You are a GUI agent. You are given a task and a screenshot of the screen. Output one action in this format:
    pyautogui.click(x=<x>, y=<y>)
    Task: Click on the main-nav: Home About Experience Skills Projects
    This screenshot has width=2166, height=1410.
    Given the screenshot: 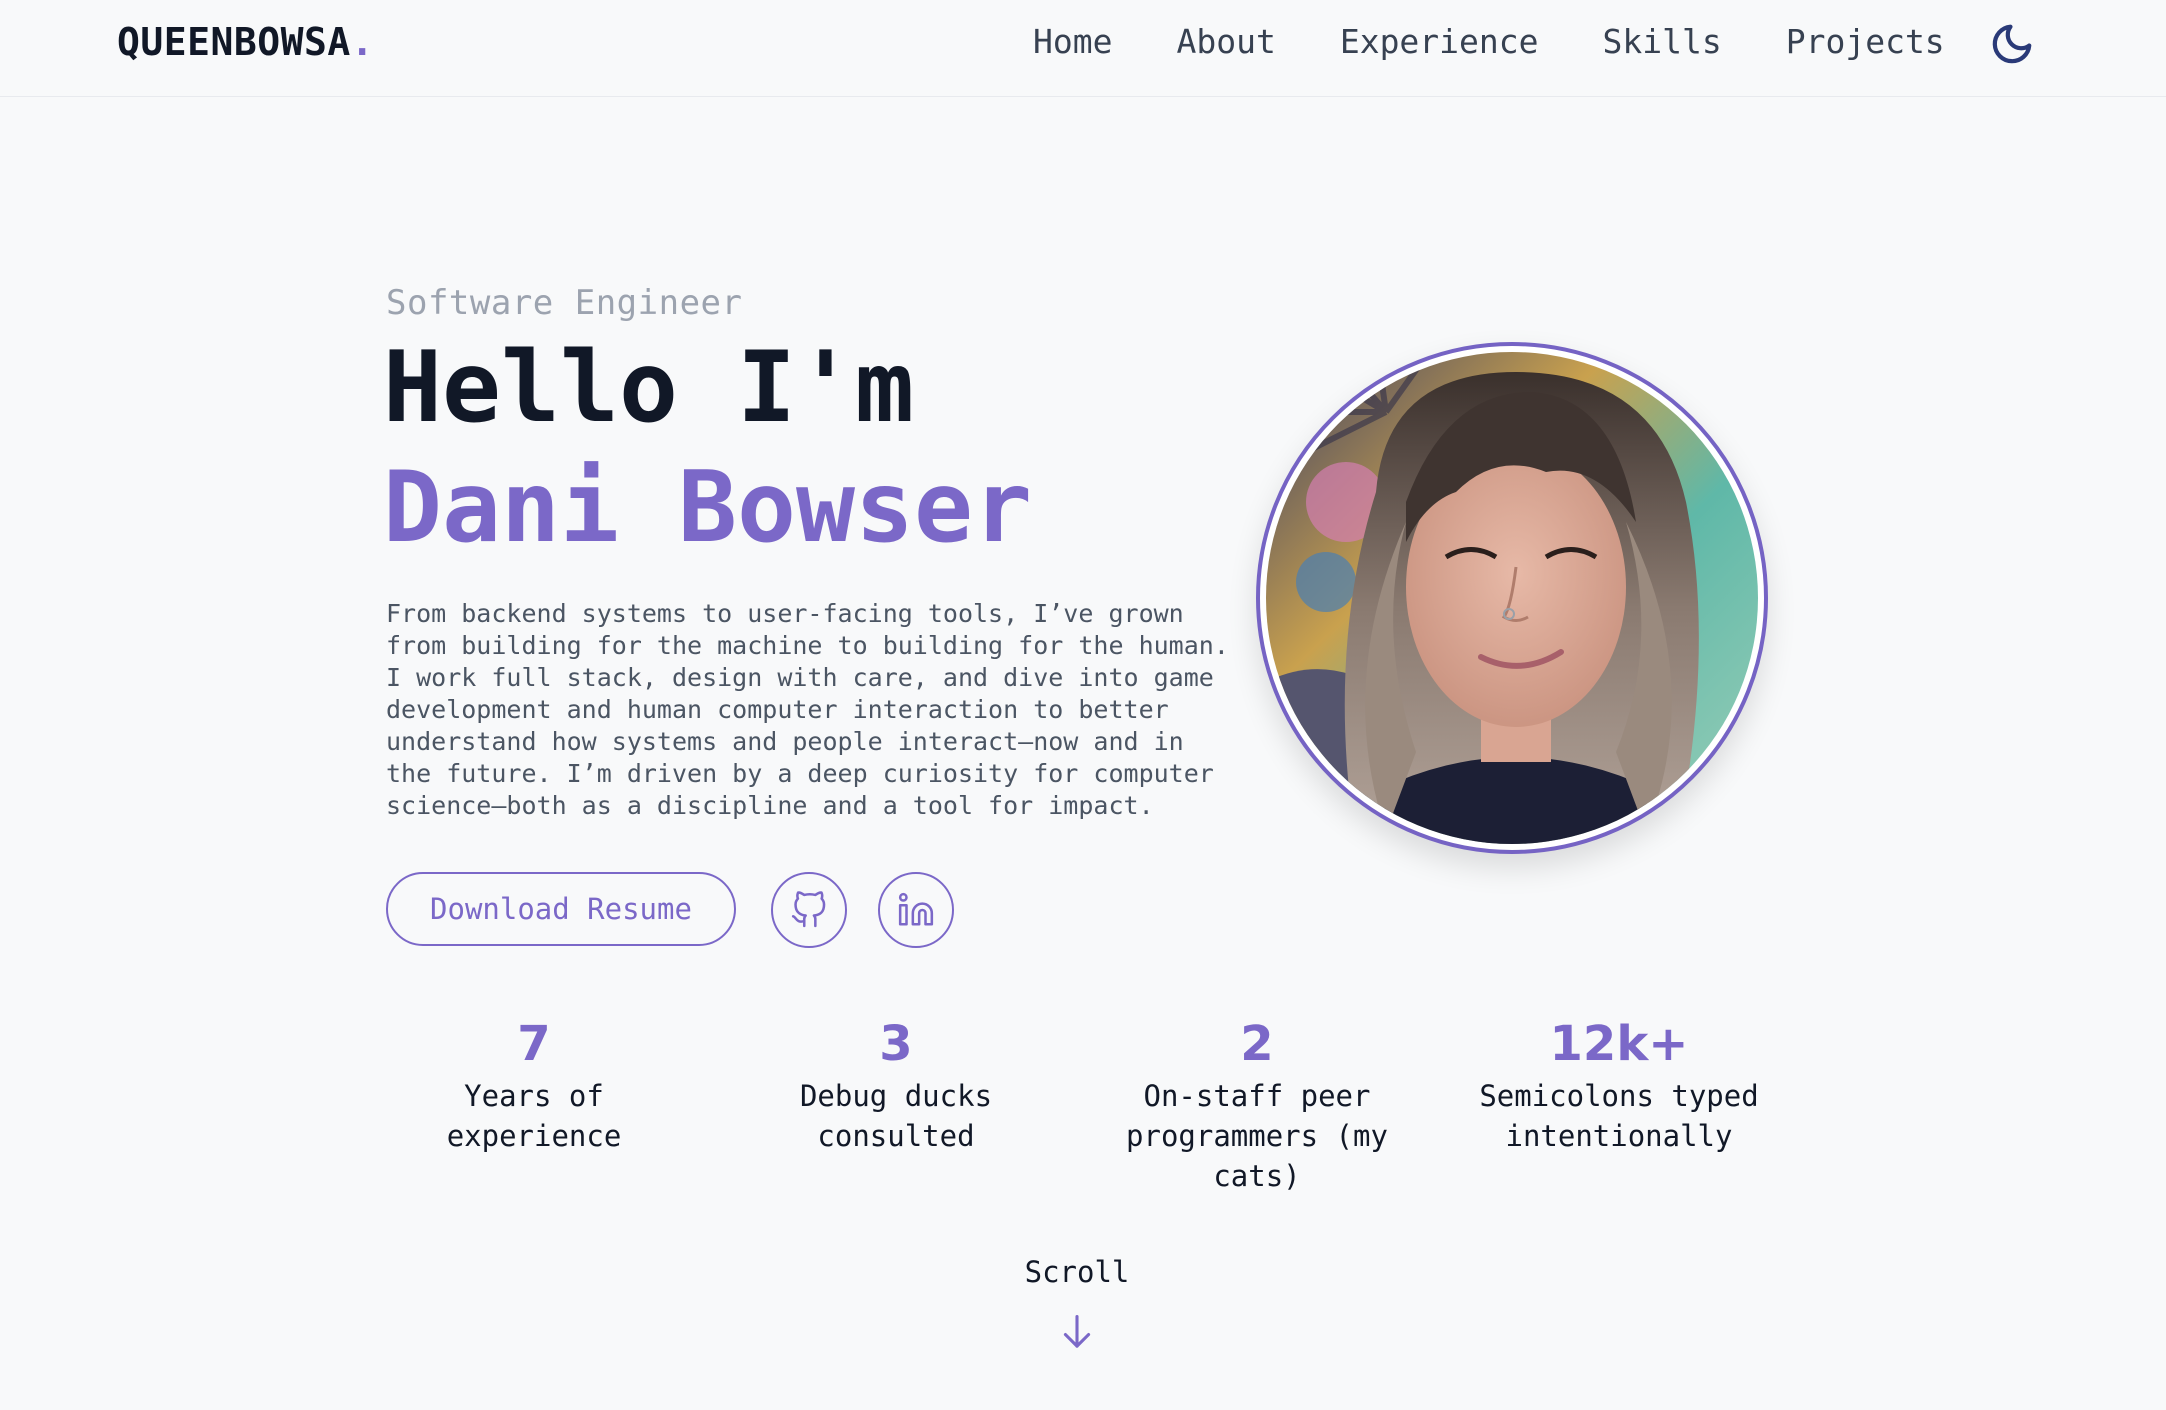 What is the action you would take?
    pyautogui.click(x=1521, y=41)
    